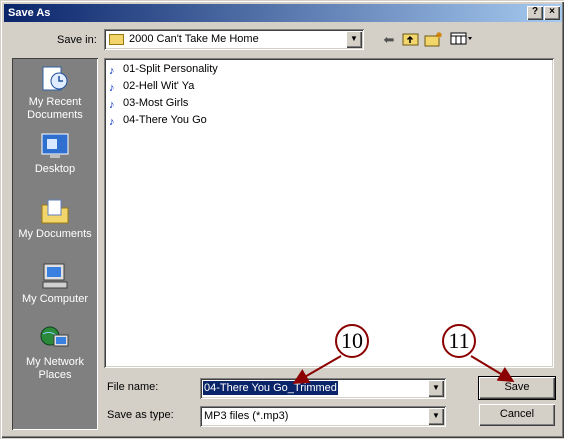 Image resolution: width=564 pixels, height=439 pixels. Describe the element at coordinates (459, 341) in the screenshot. I see `callout-11: 11` at that location.